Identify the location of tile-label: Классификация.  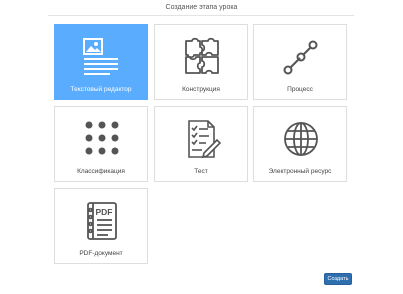
(101, 171).